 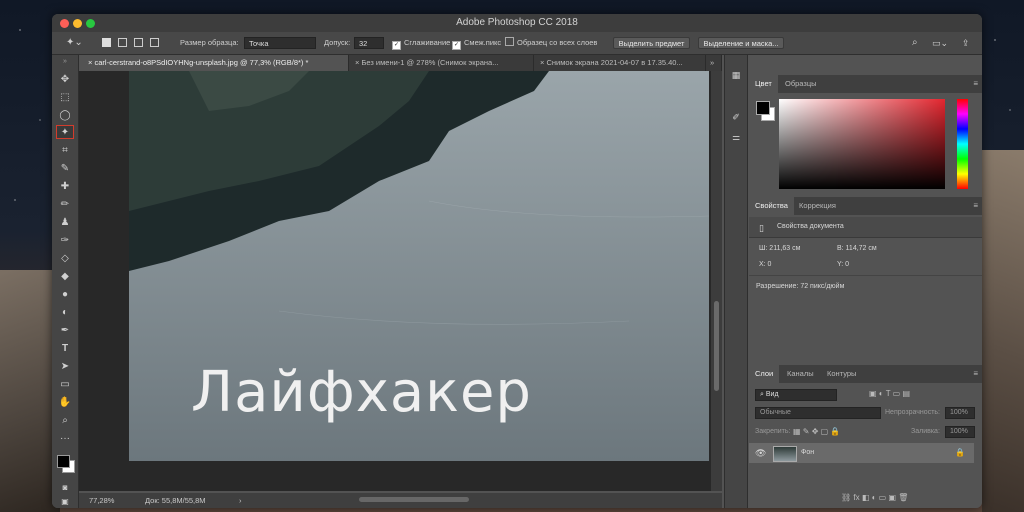 I want to click on foreground-color-swatch, so click(x=63, y=461).